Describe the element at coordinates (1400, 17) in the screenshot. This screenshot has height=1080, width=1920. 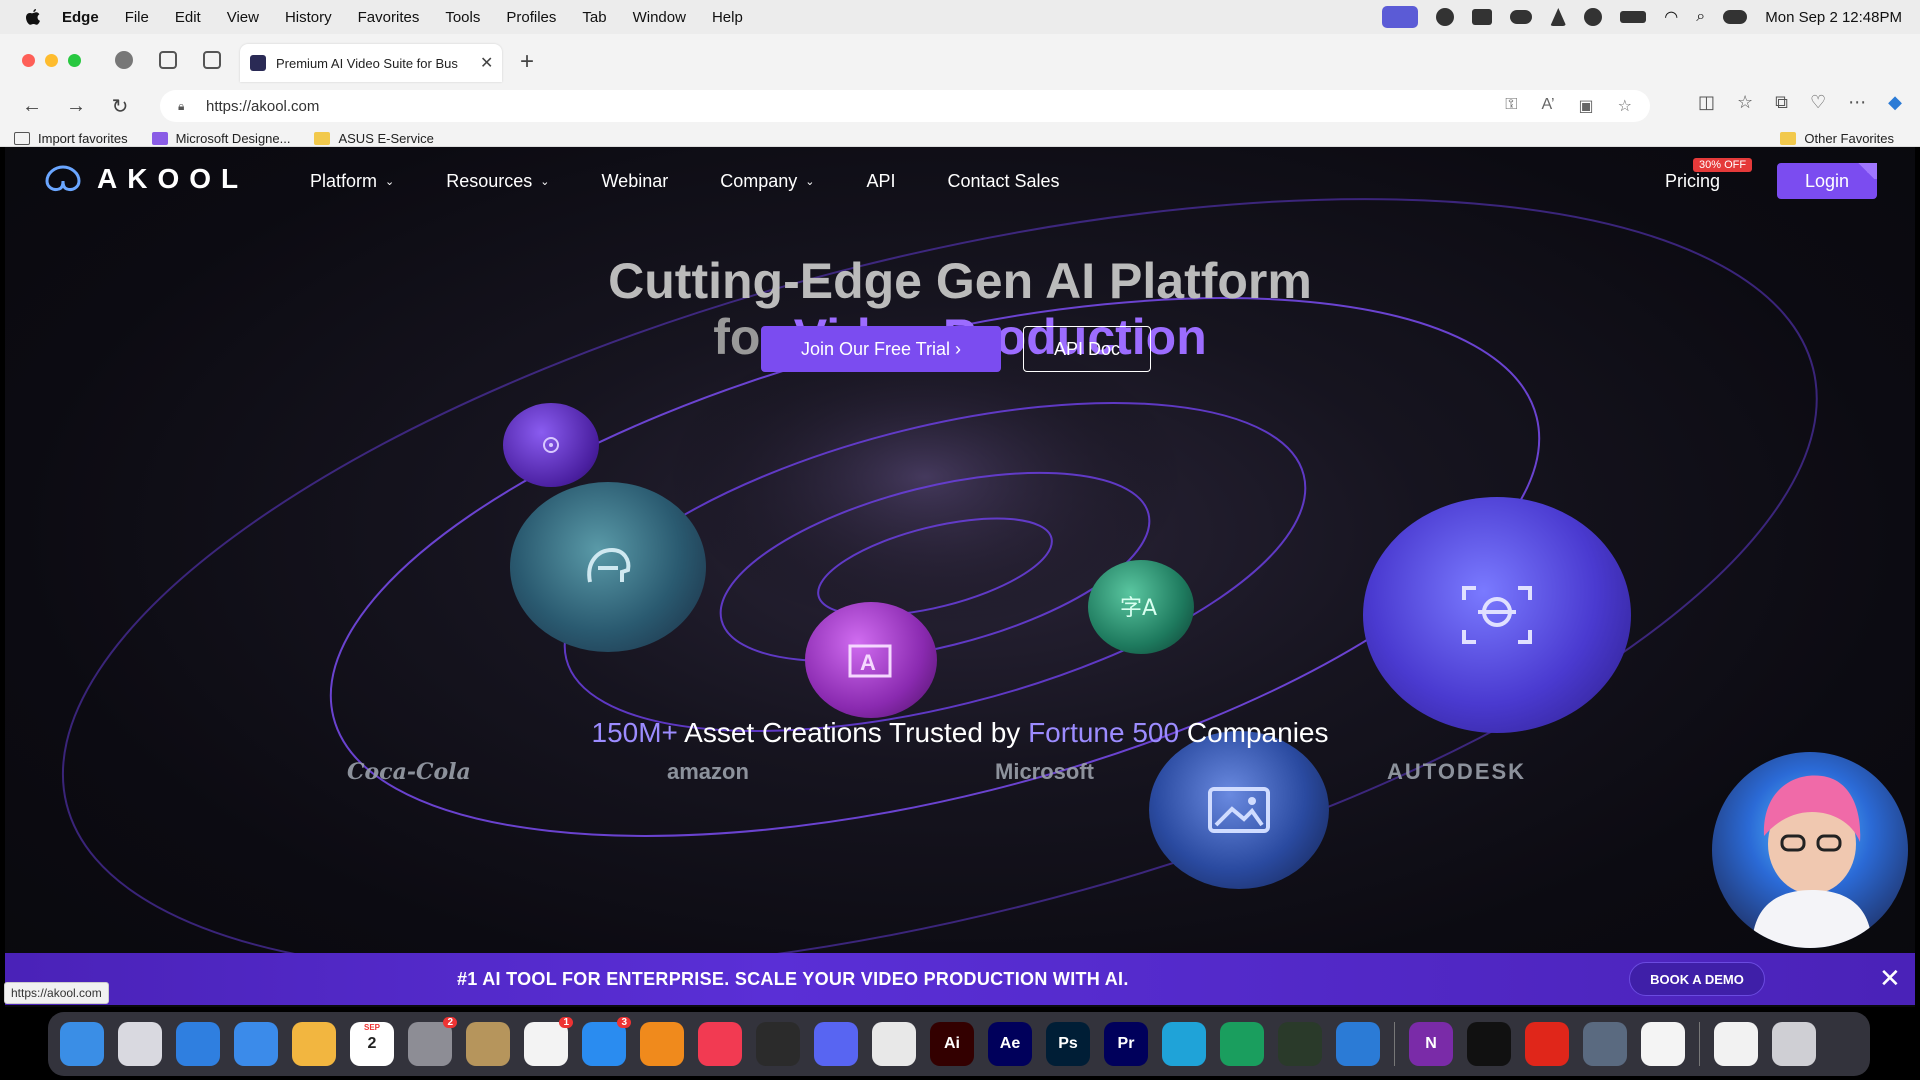
I see `screen-share-icon` at that location.